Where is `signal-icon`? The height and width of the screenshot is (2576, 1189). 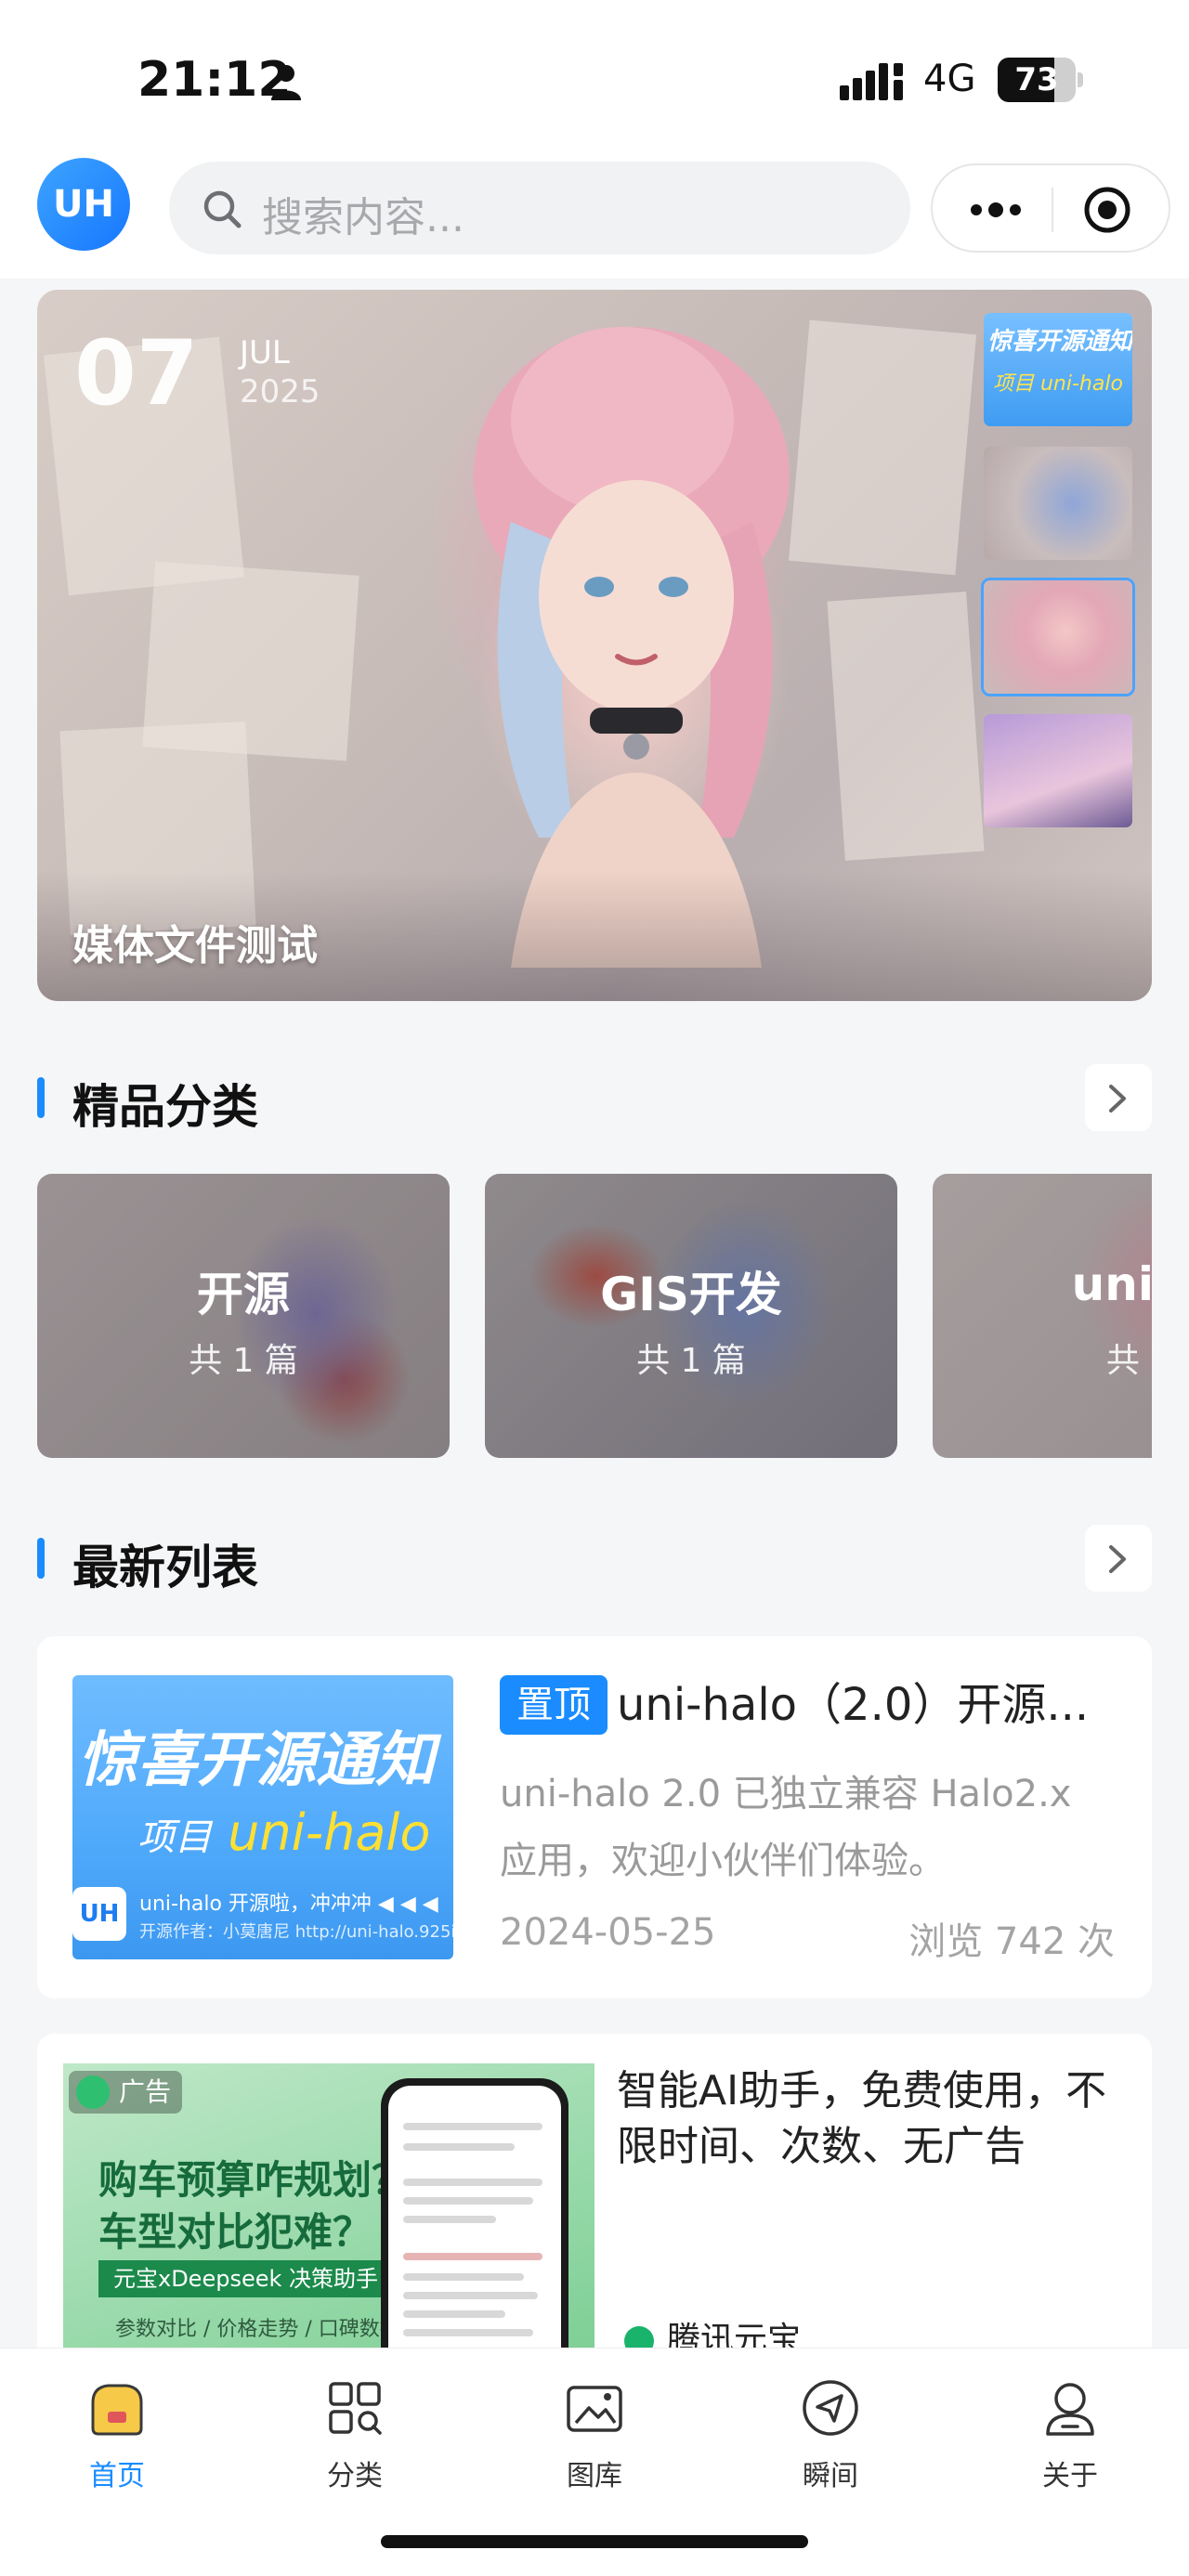 signal-icon is located at coordinates (871, 81).